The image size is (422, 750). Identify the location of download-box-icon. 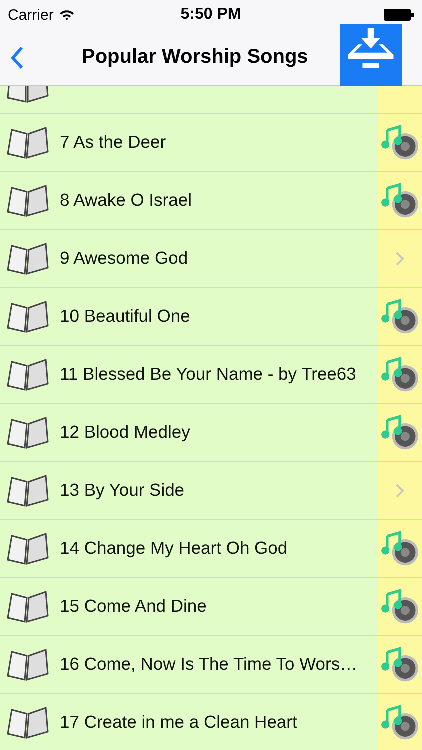
(371, 55).